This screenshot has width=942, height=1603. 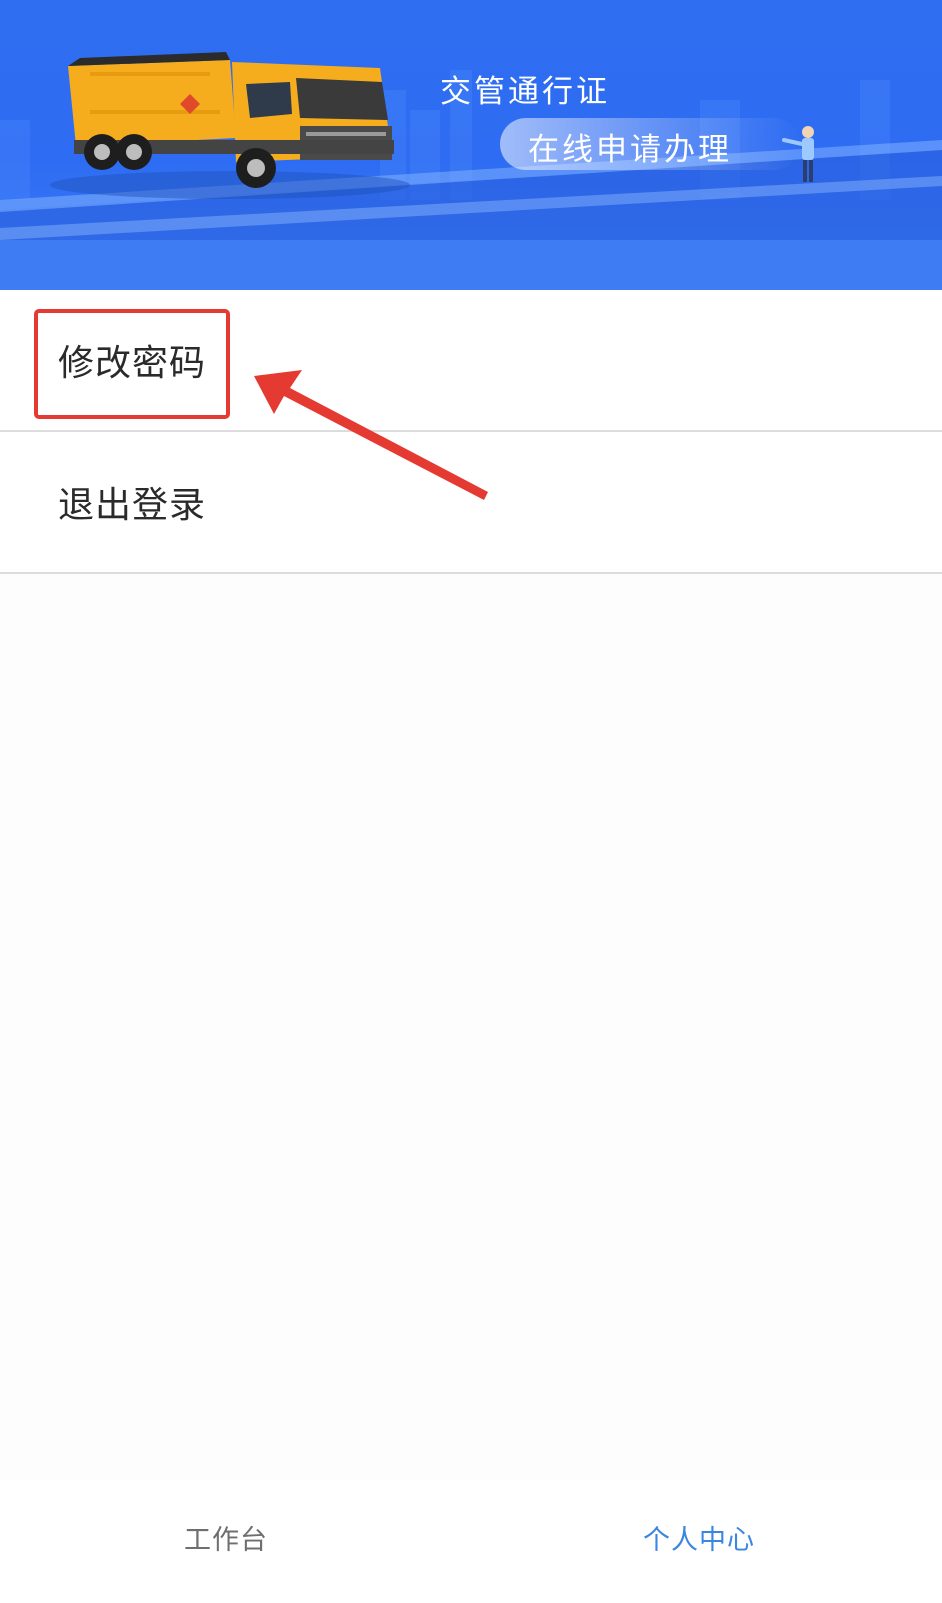 What do you see at coordinates (471, 361) in the screenshot?
I see `change-password-item: 修改密码` at bounding box center [471, 361].